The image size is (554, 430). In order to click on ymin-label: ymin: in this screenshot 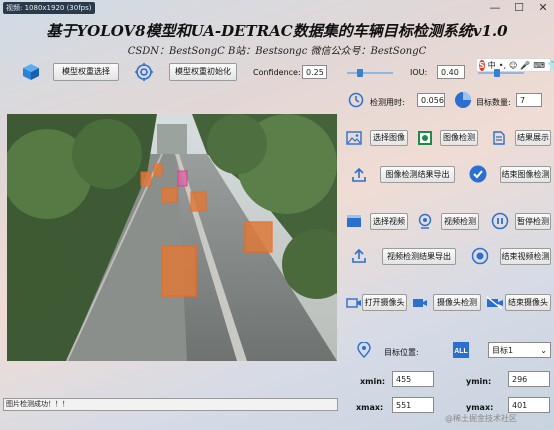, I will do `click(479, 381)`.